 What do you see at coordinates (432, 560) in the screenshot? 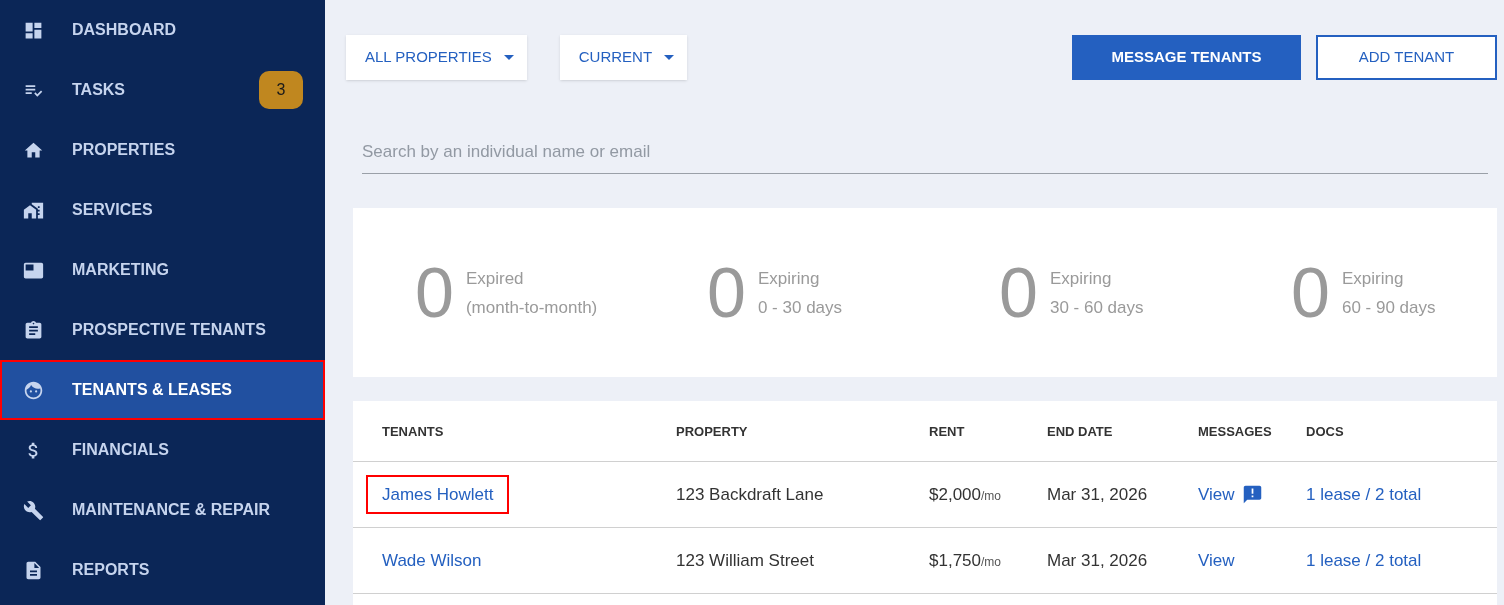
I see `tenant-link: Wade Wilson` at bounding box center [432, 560].